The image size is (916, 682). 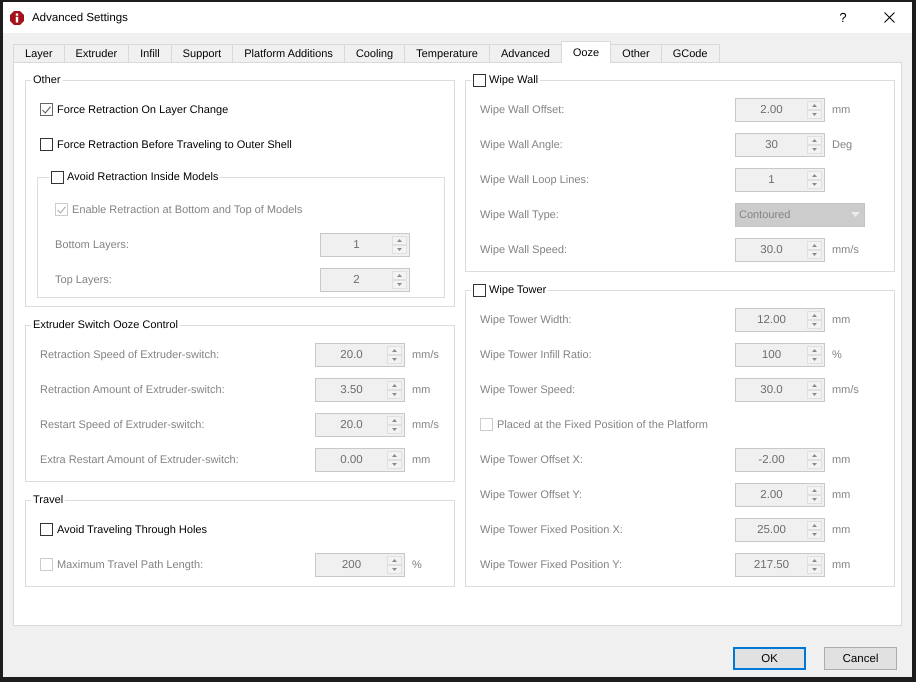 What do you see at coordinates (142, 110) in the screenshot?
I see `checkbox-label: Force Retraction On Layer Change` at bounding box center [142, 110].